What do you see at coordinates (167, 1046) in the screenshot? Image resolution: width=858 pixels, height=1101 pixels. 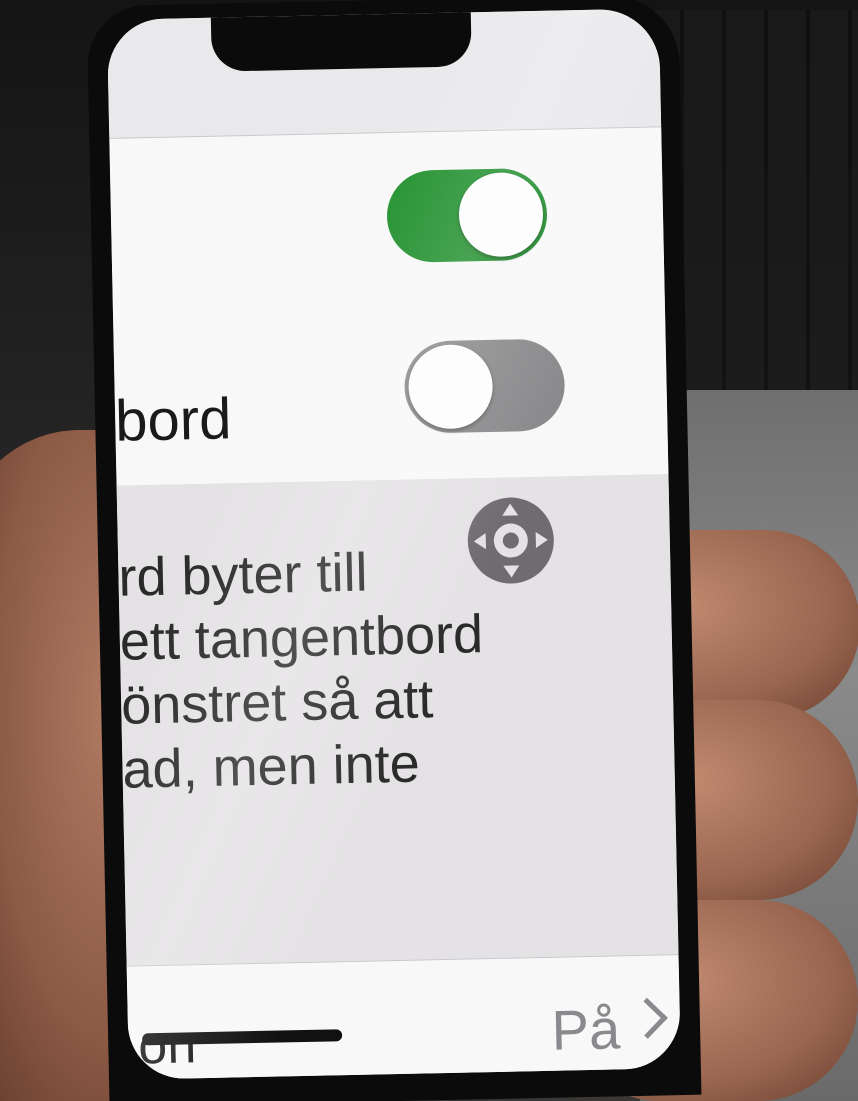 I see `row-label-partial: on` at bounding box center [167, 1046].